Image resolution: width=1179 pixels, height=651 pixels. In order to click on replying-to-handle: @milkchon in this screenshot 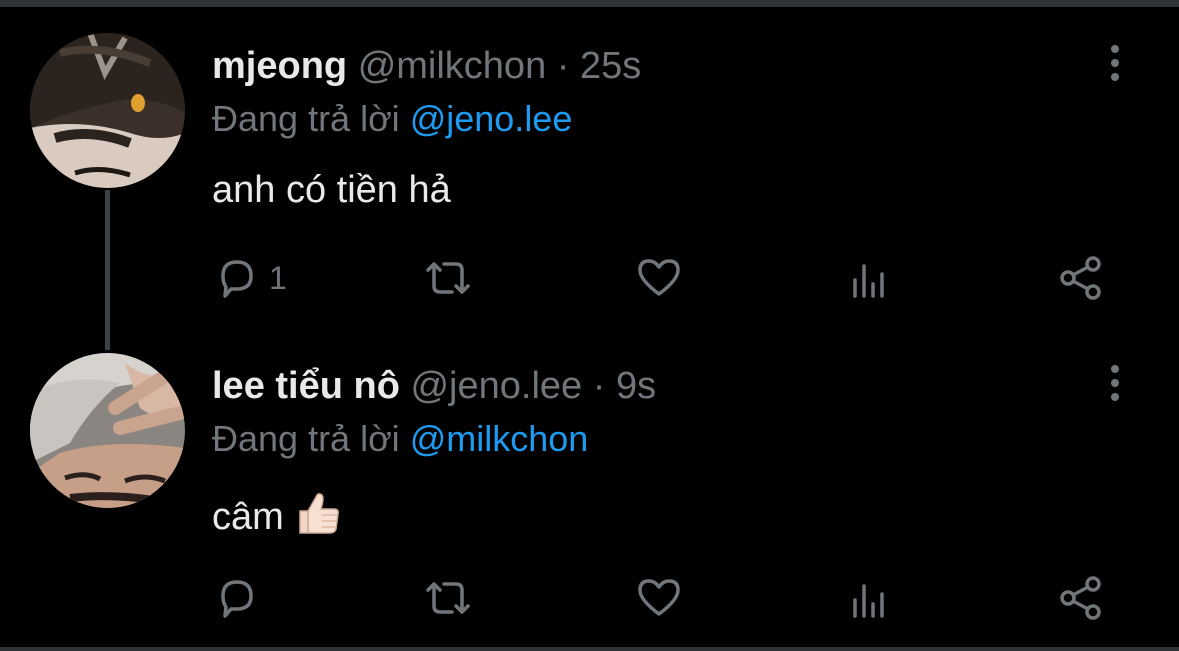, I will do `click(499, 438)`.